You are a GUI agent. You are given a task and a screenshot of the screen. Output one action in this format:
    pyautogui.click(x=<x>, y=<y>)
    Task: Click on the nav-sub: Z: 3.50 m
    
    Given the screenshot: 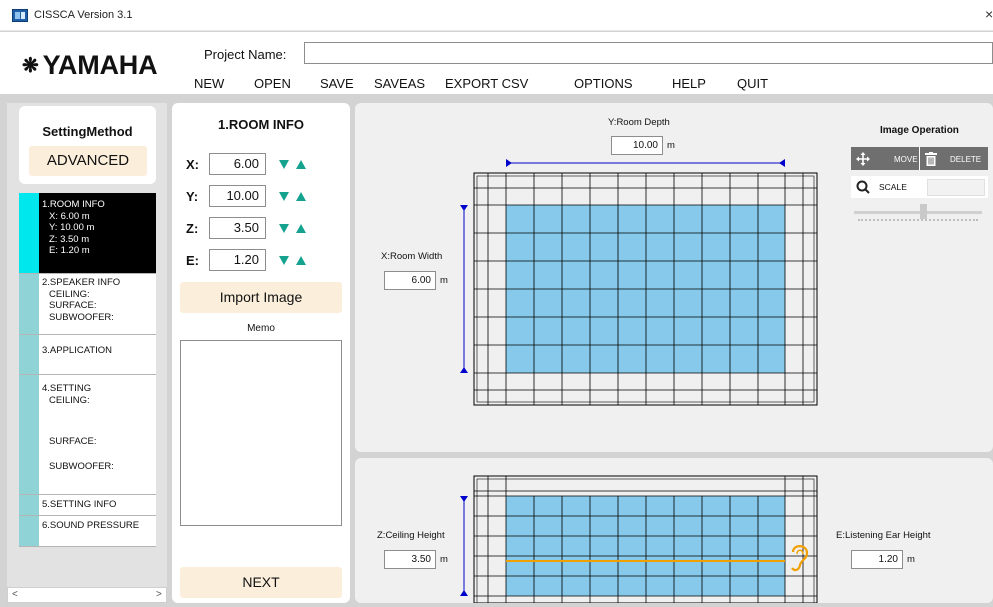 What is the action you would take?
    pyautogui.click(x=69, y=239)
    